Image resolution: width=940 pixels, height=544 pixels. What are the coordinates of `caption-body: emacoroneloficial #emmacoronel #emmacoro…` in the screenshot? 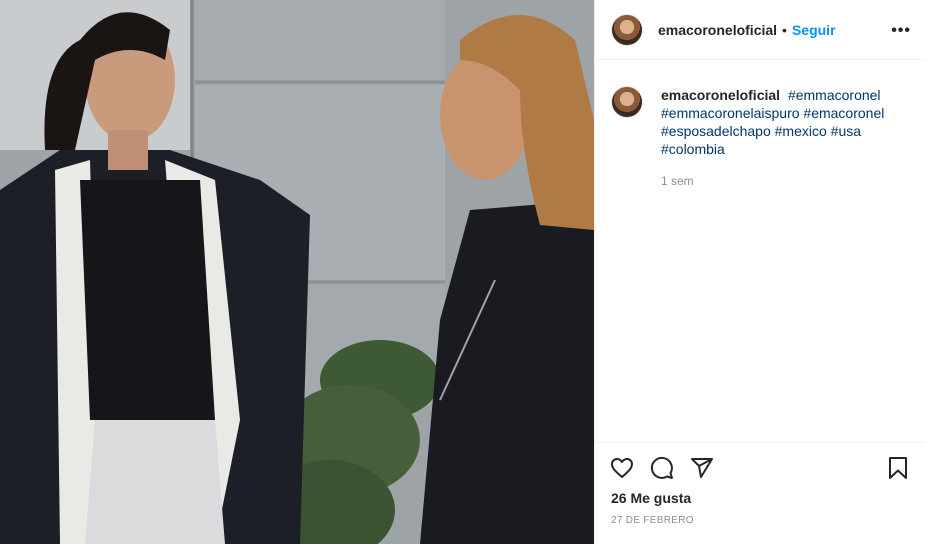 It's located at (781, 138).